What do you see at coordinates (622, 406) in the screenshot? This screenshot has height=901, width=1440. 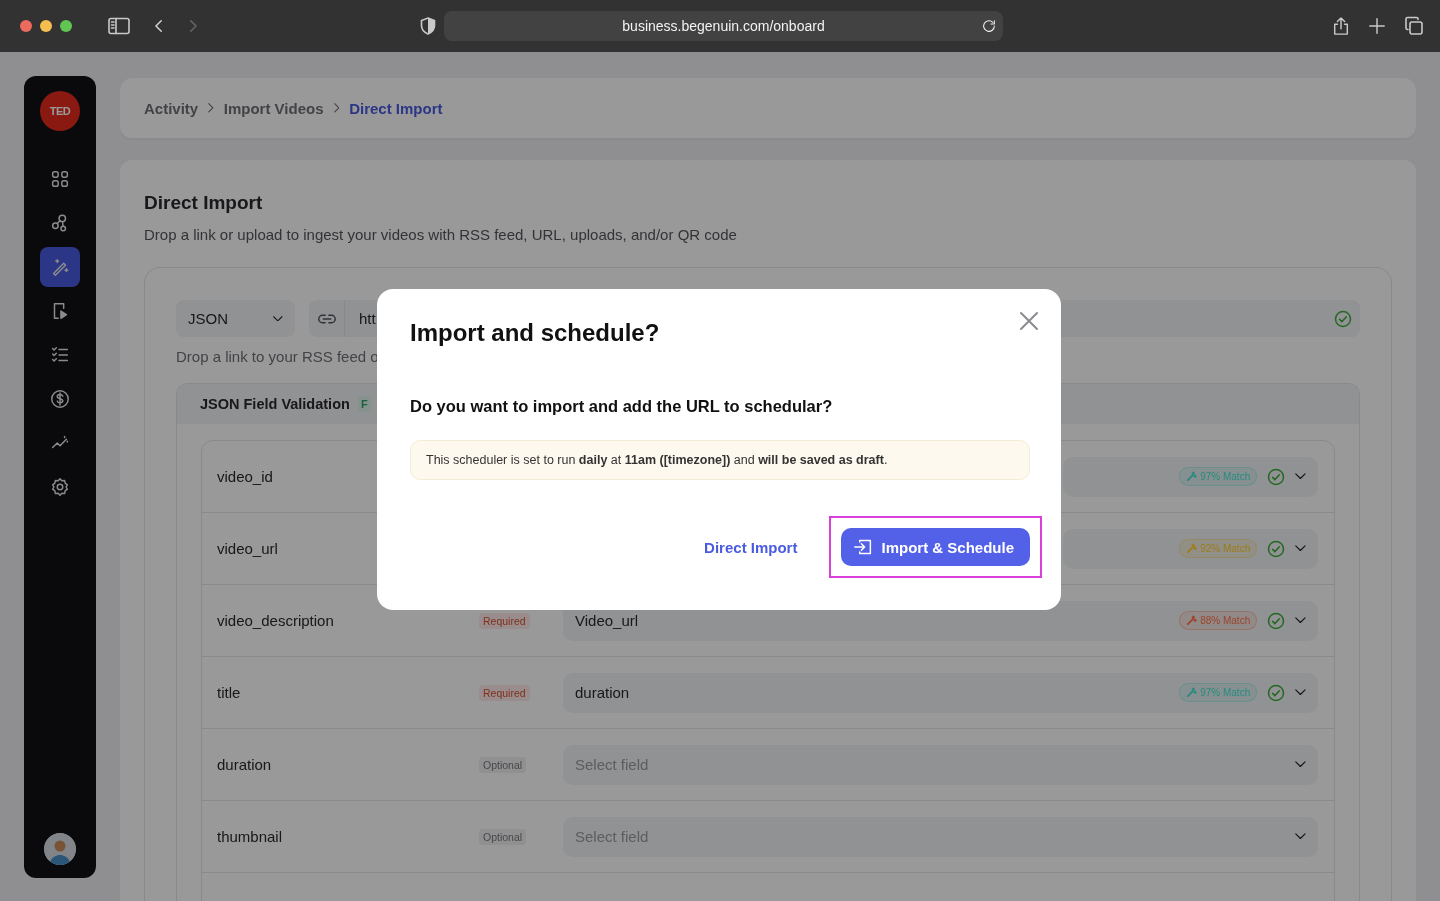 I see `dialog-question: Do you want to import and add the URL to schedular?` at bounding box center [622, 406].